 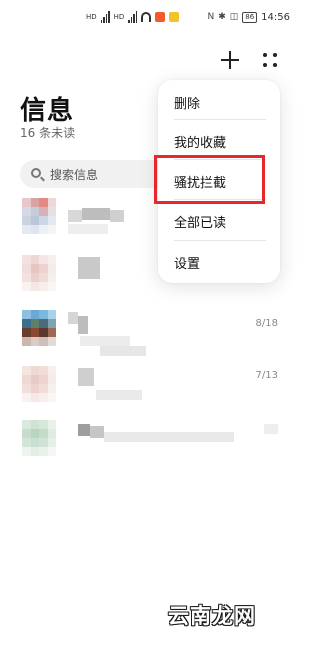 I want to click on conversation-item, so click(x=150, y=447).